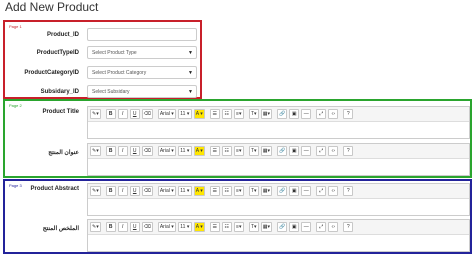 The height and width of the screenshot is (255, 474). I want to click on category-select: Select Product Category ▼, so click(142, 72).